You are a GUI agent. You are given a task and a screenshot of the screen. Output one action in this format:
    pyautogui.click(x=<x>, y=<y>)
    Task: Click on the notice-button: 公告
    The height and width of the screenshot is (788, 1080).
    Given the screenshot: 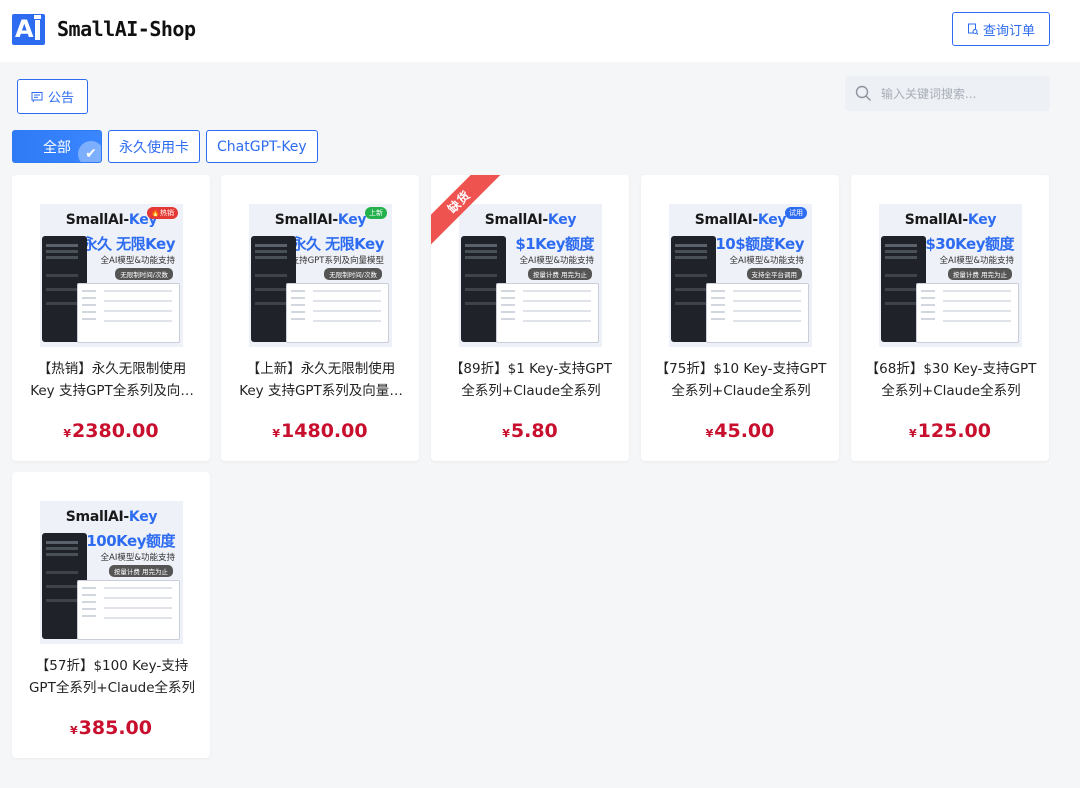 What is the action you would take?
    pyautogui.click(x=52, y=96)
    